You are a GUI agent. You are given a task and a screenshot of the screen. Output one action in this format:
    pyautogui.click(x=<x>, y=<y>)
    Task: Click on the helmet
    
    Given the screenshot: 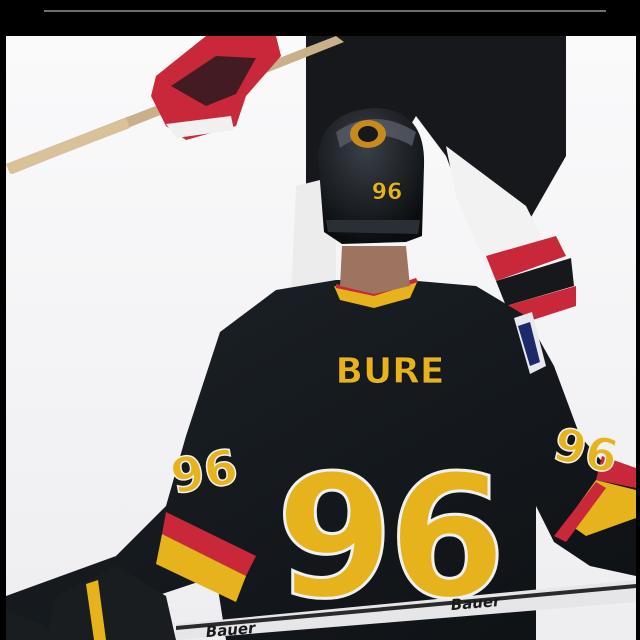 What is the action you would take?
    pyautogui.click(x=371, y=176)
    